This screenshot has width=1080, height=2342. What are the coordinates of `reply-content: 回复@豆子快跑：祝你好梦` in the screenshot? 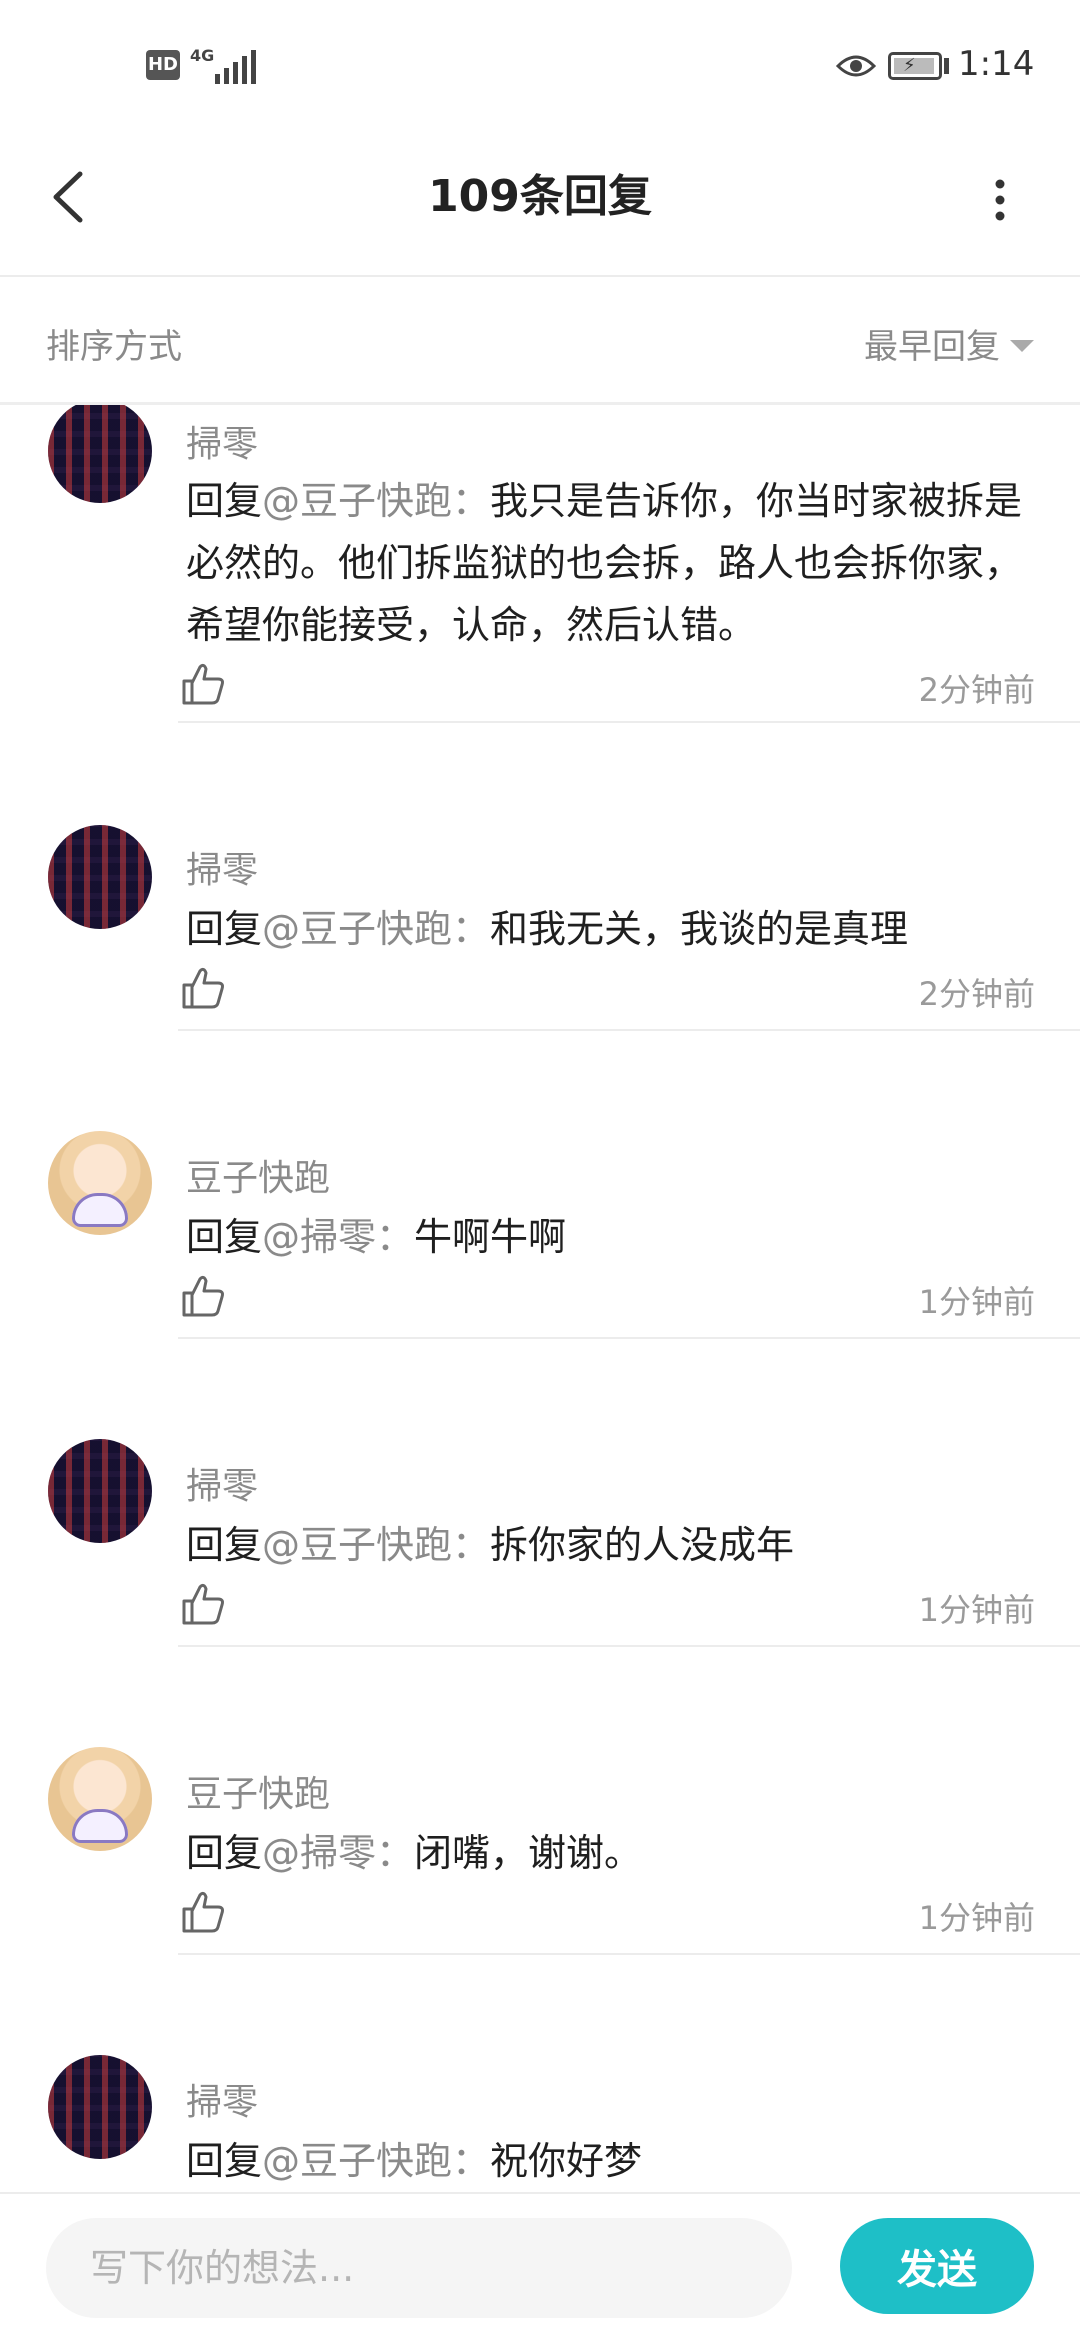 It's located at (414, 2161).